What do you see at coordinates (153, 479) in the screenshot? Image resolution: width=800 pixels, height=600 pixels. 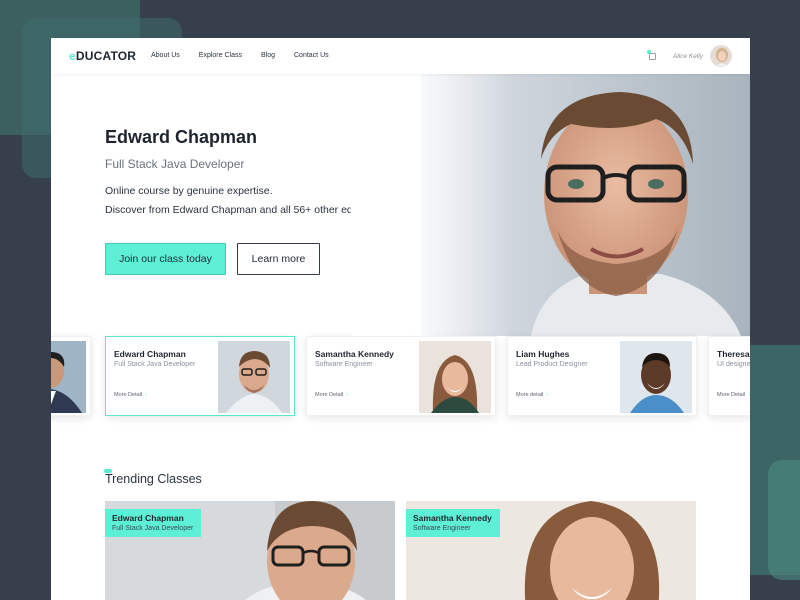 I see `trending-classes-heading: Trending Classes` at bounding box center [153, 479].